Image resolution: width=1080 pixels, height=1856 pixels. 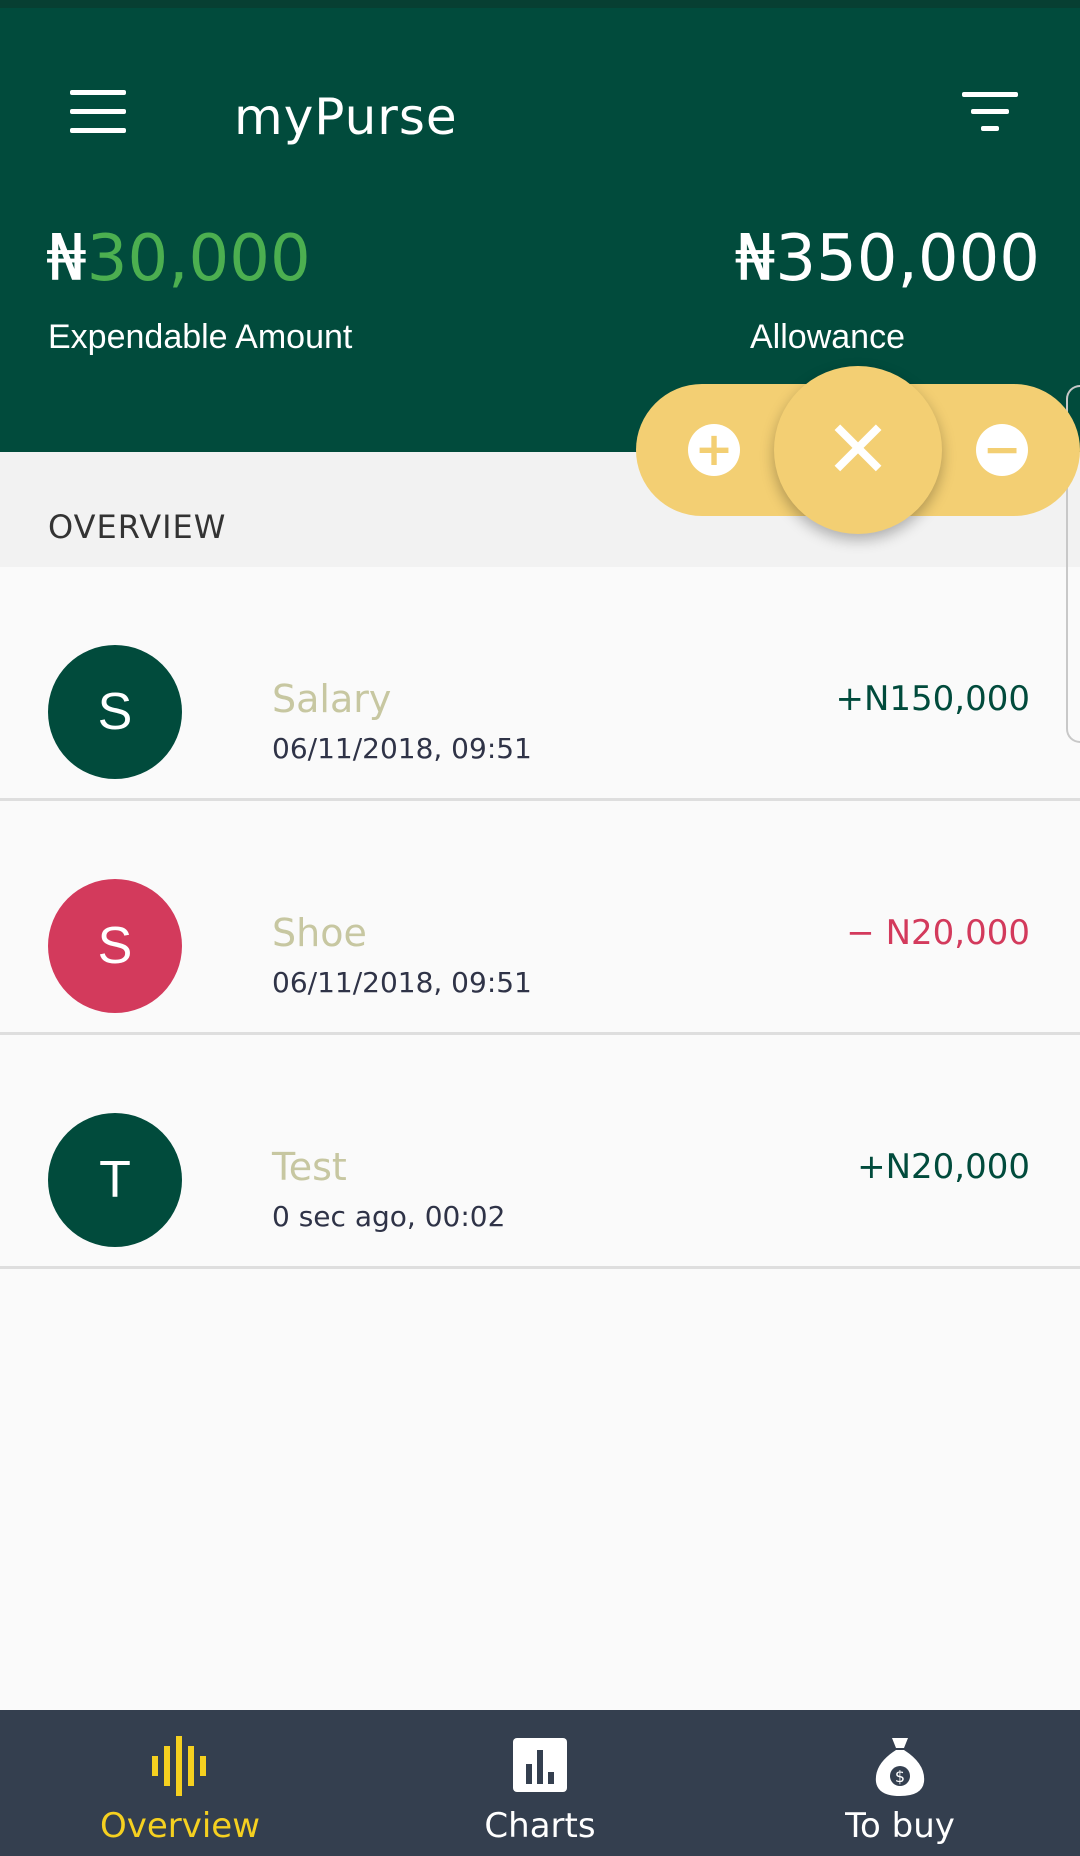 I want to click on transaction-name: Test, so click(x=309, y=1167).